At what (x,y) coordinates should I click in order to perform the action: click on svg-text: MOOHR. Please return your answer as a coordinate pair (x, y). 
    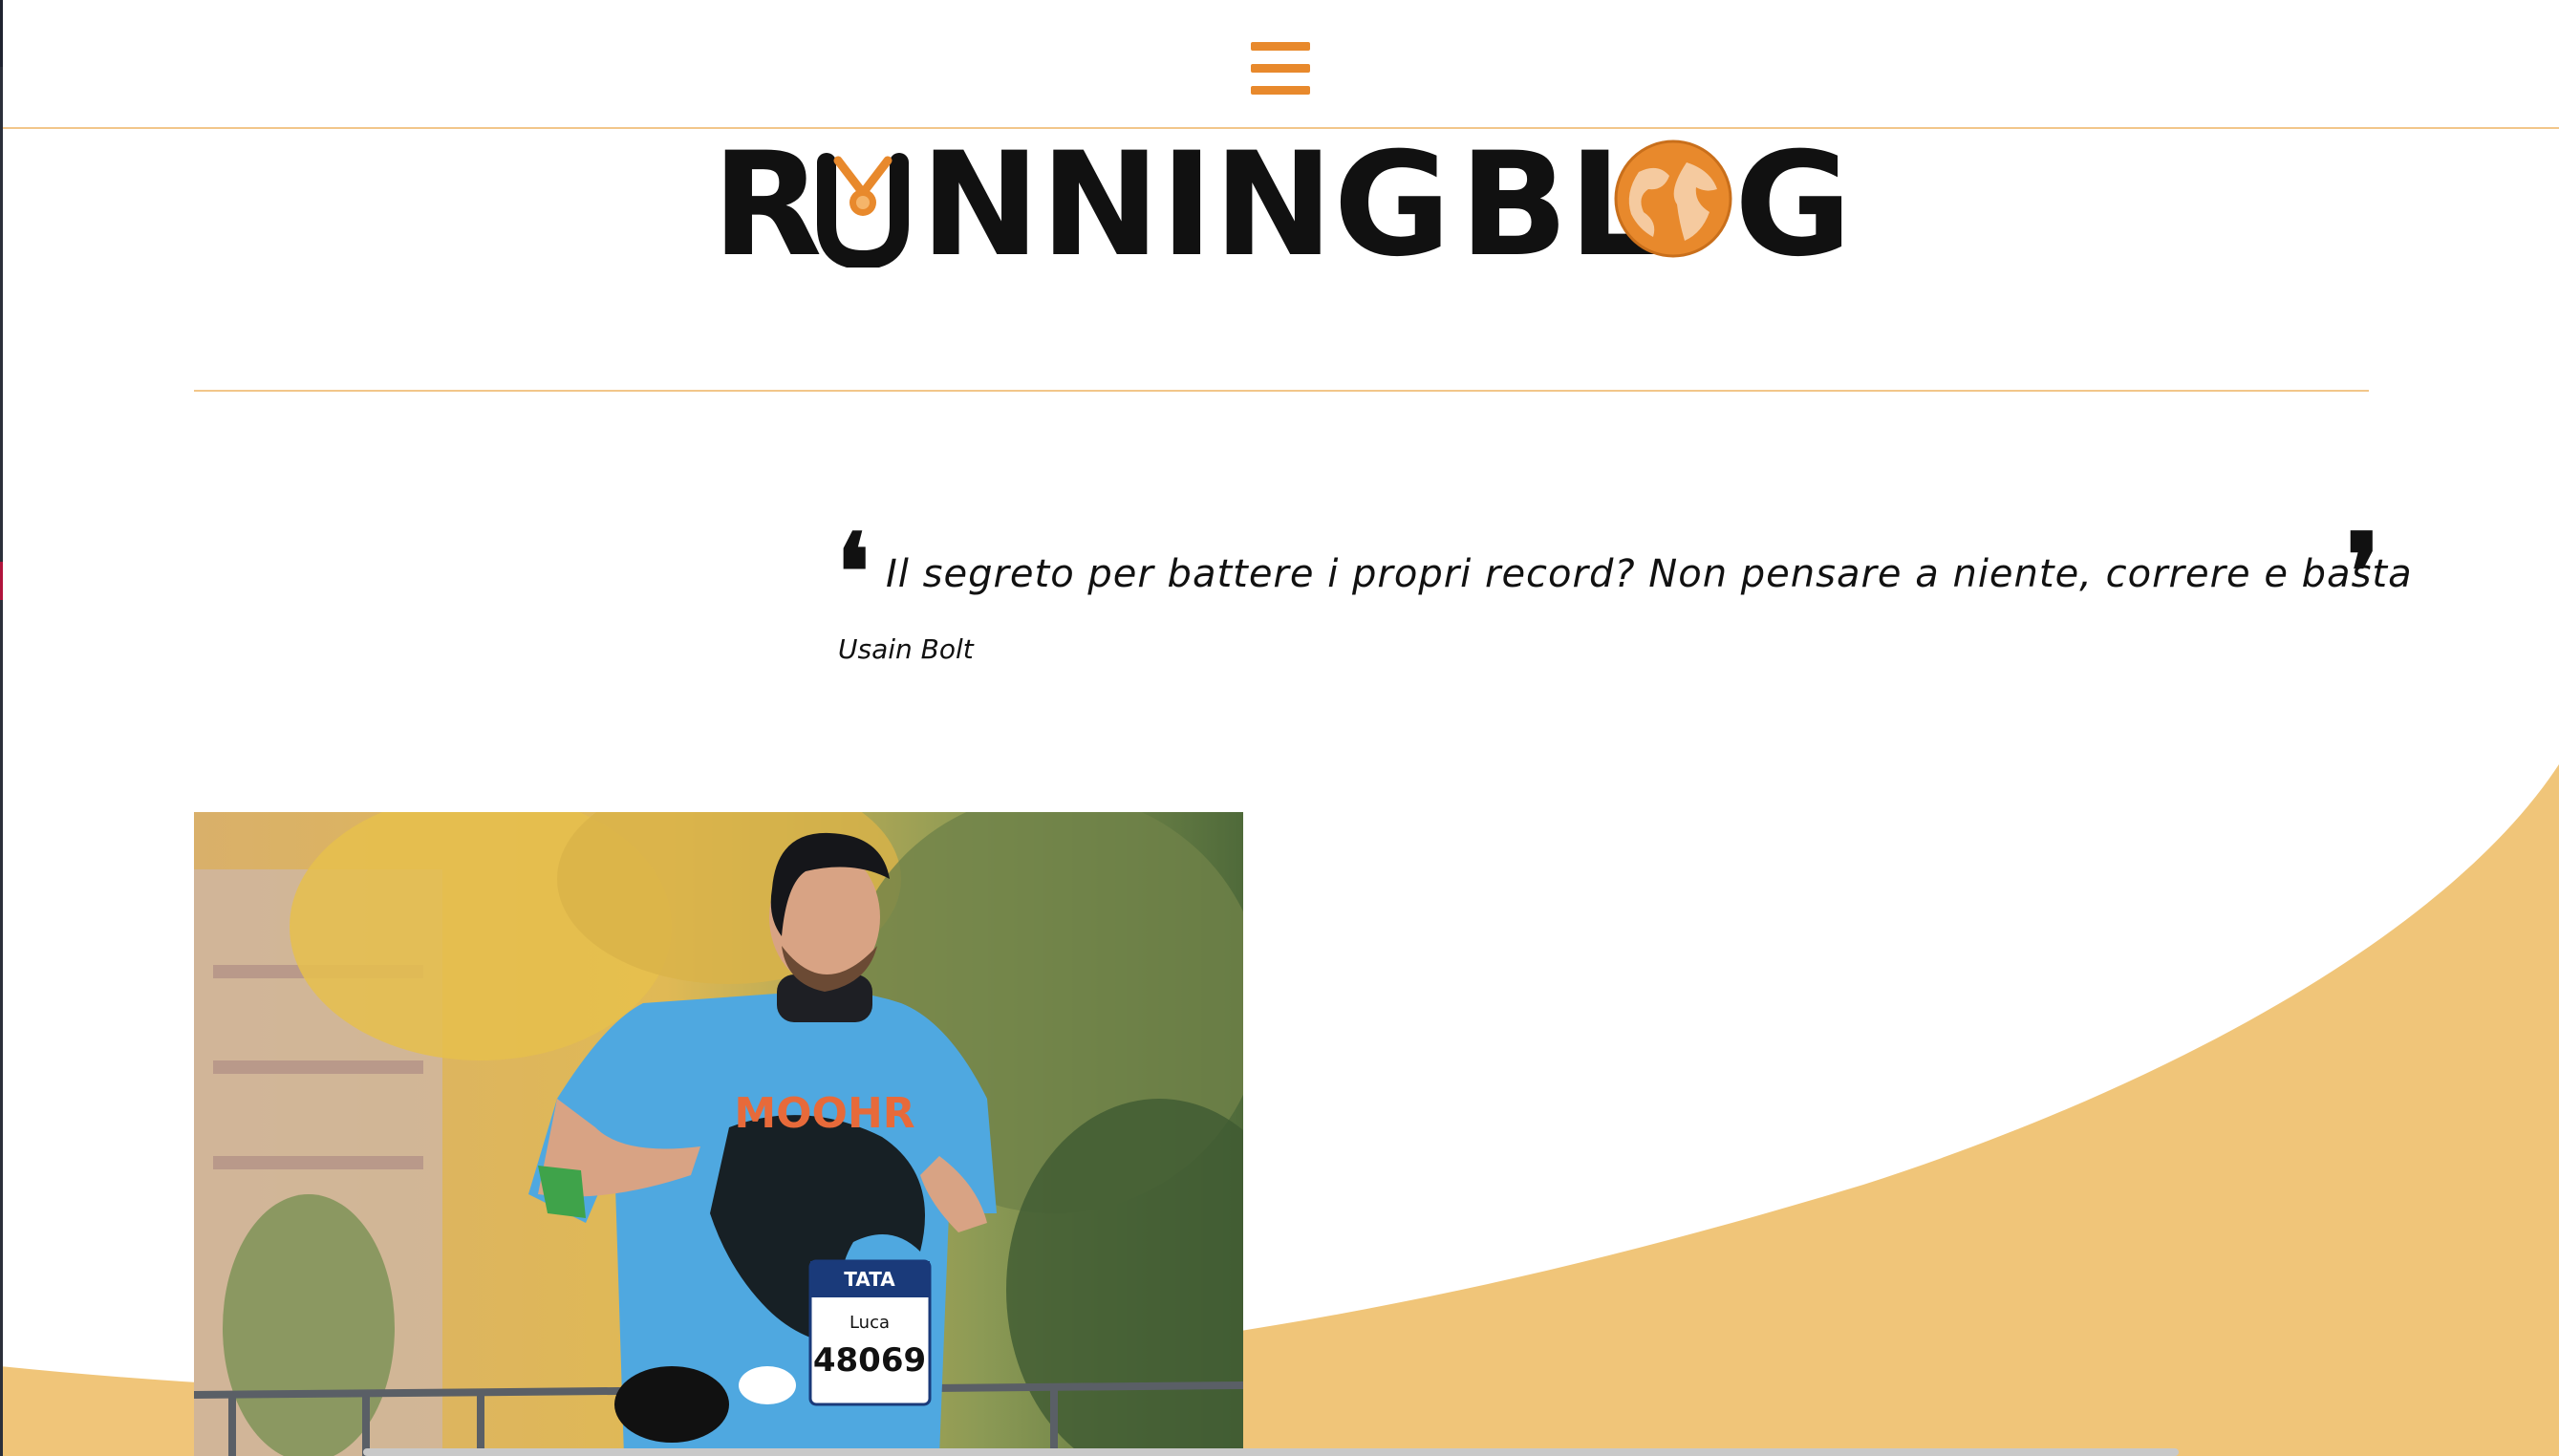
    Looking at the image, I should click on (824, 1114).